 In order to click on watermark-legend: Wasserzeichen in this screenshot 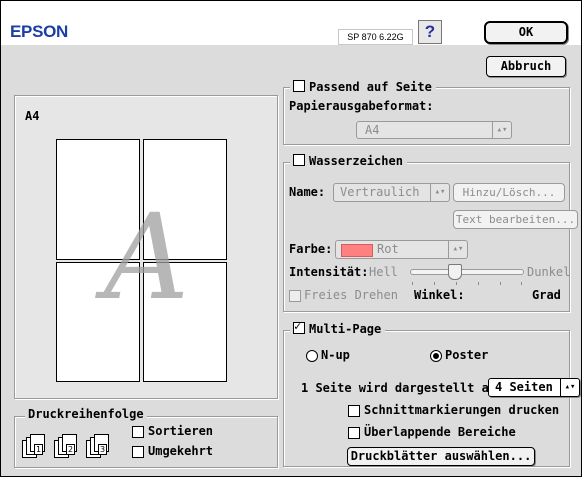, I will do `click(348, 160)`.